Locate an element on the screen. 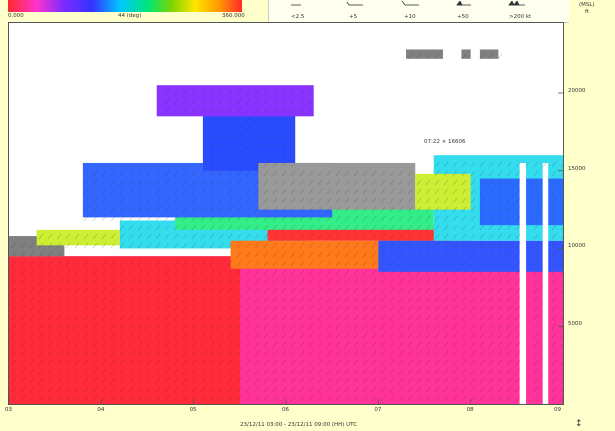 The image size is (615, 431). y-axis-unit-label-2: ft is located at coordinates (587, 12).